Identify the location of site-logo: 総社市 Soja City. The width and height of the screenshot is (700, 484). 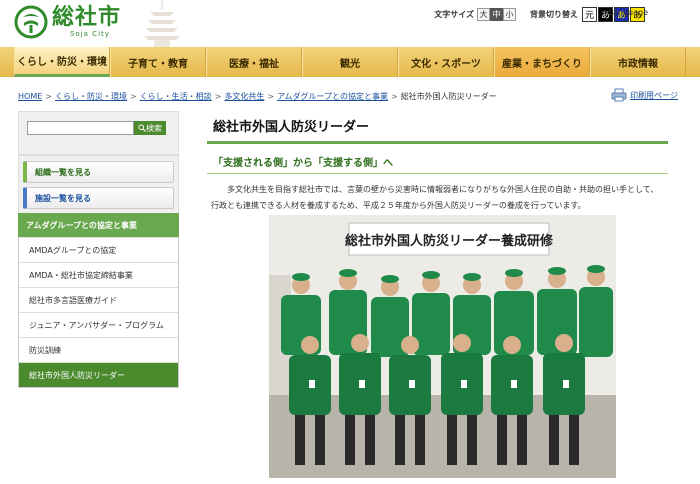
(67, 22).